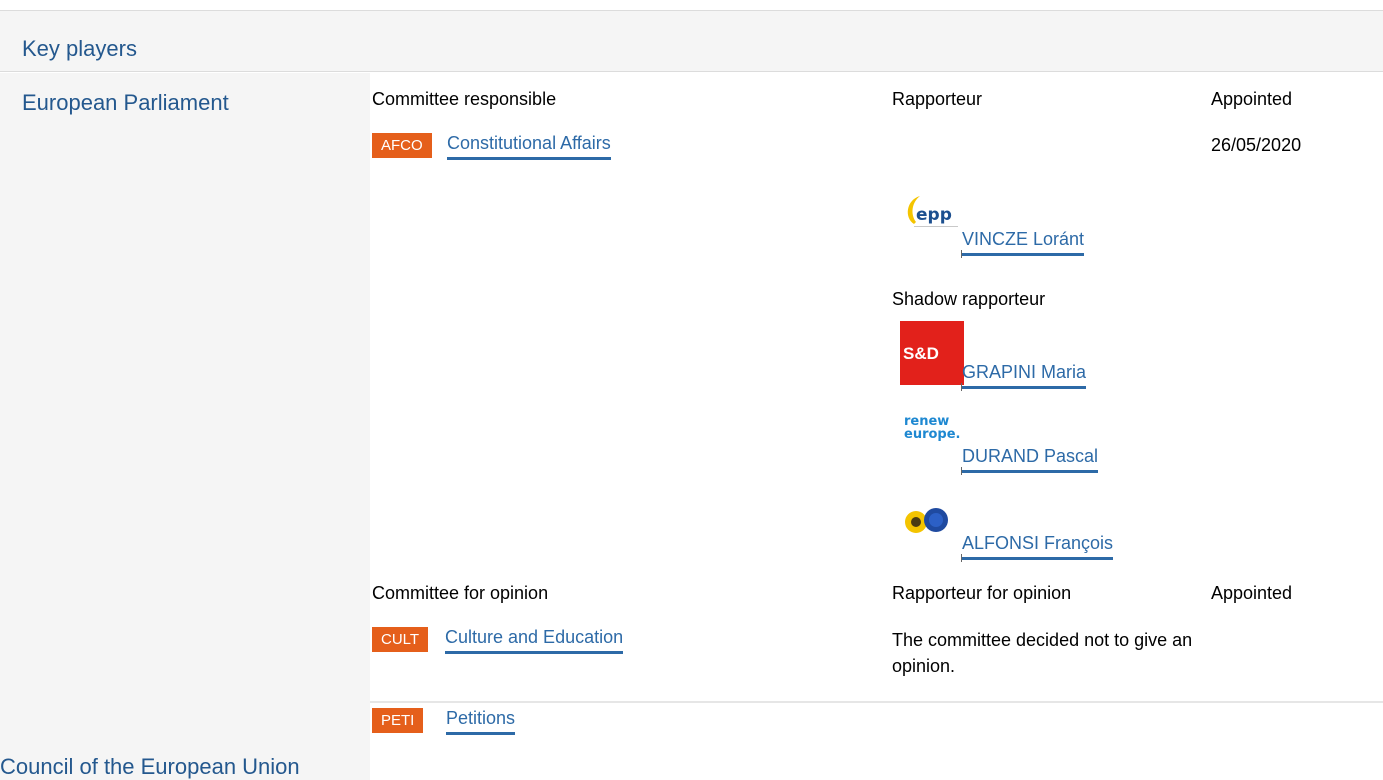  I want to click on header-appointed-opinion: Appointed, so click(1252, 593).